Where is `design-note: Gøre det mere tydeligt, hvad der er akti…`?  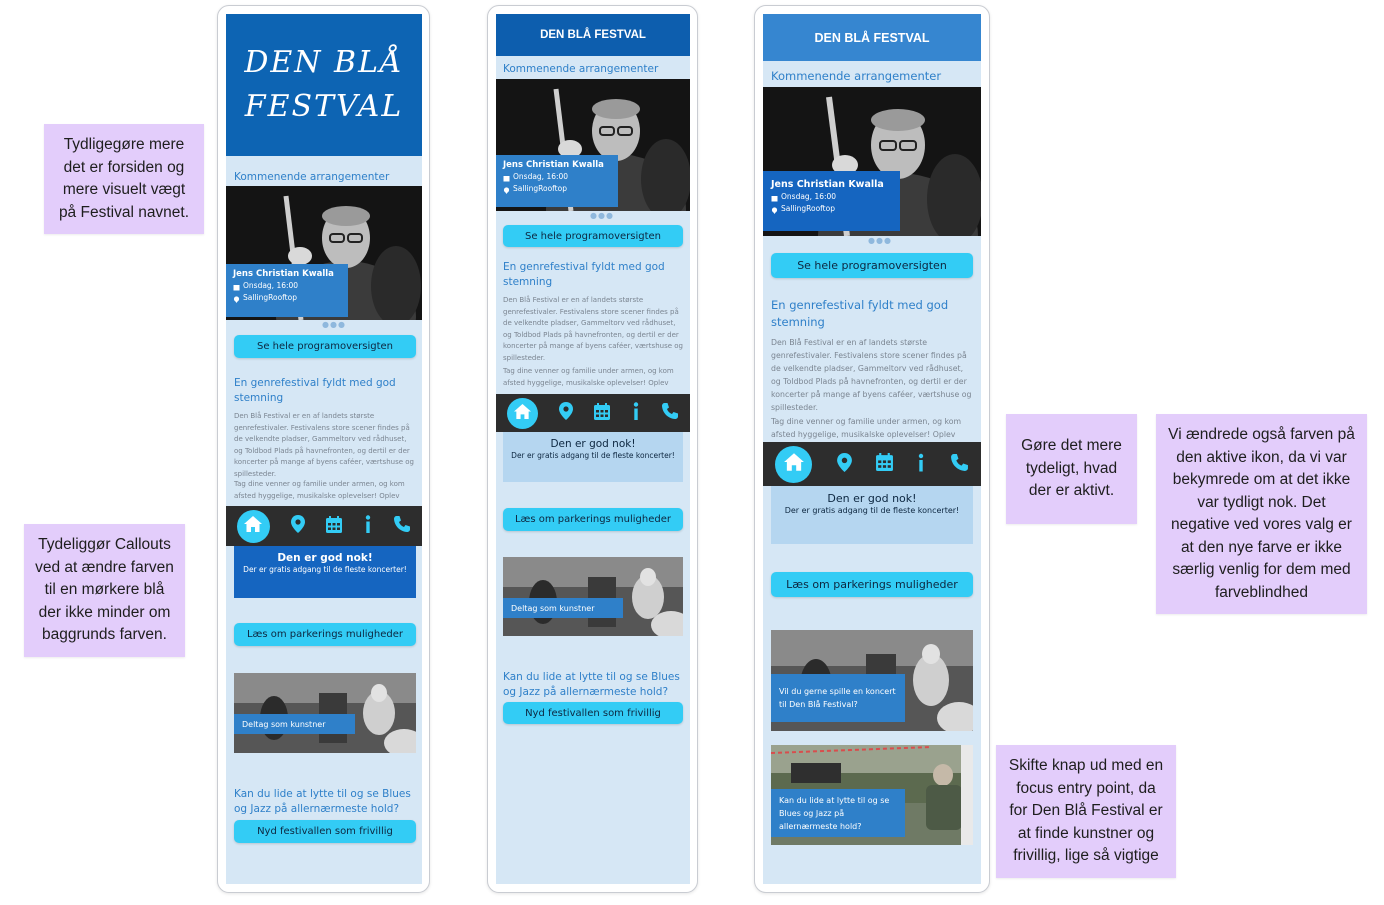
design-note: Gøre det mere tydeligt, hvad der er akti… is located at coordinates (1071, 469).